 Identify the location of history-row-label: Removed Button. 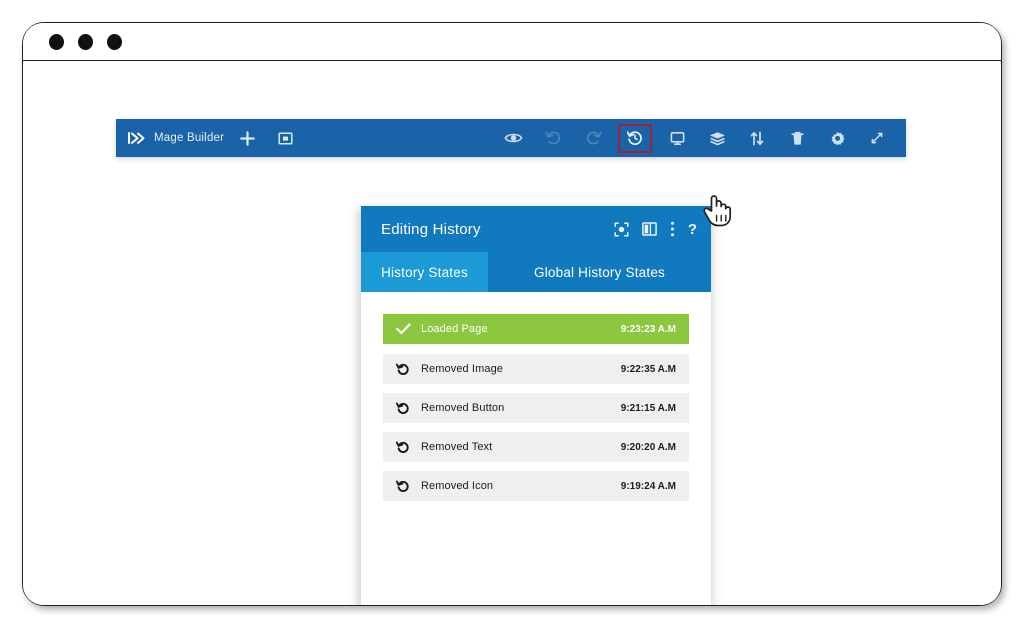
(463, 408).